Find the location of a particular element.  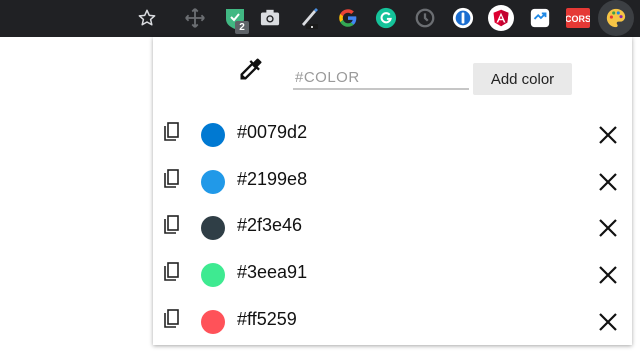

extension-badge: 2 is located at coordinates (242, 27).